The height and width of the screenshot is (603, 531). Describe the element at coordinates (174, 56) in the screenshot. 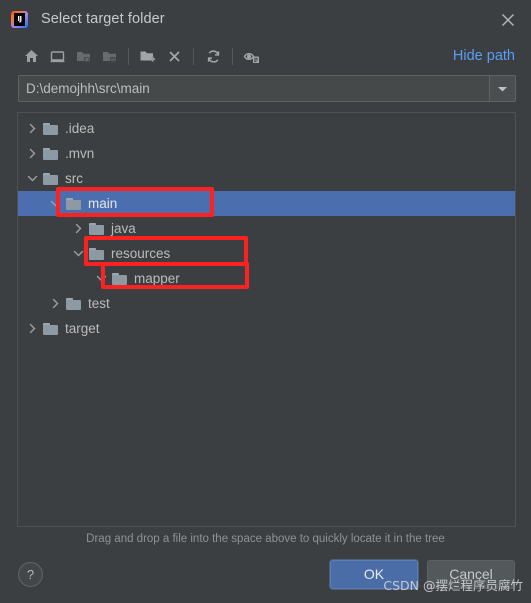

I see `close-x-icon` at that location.